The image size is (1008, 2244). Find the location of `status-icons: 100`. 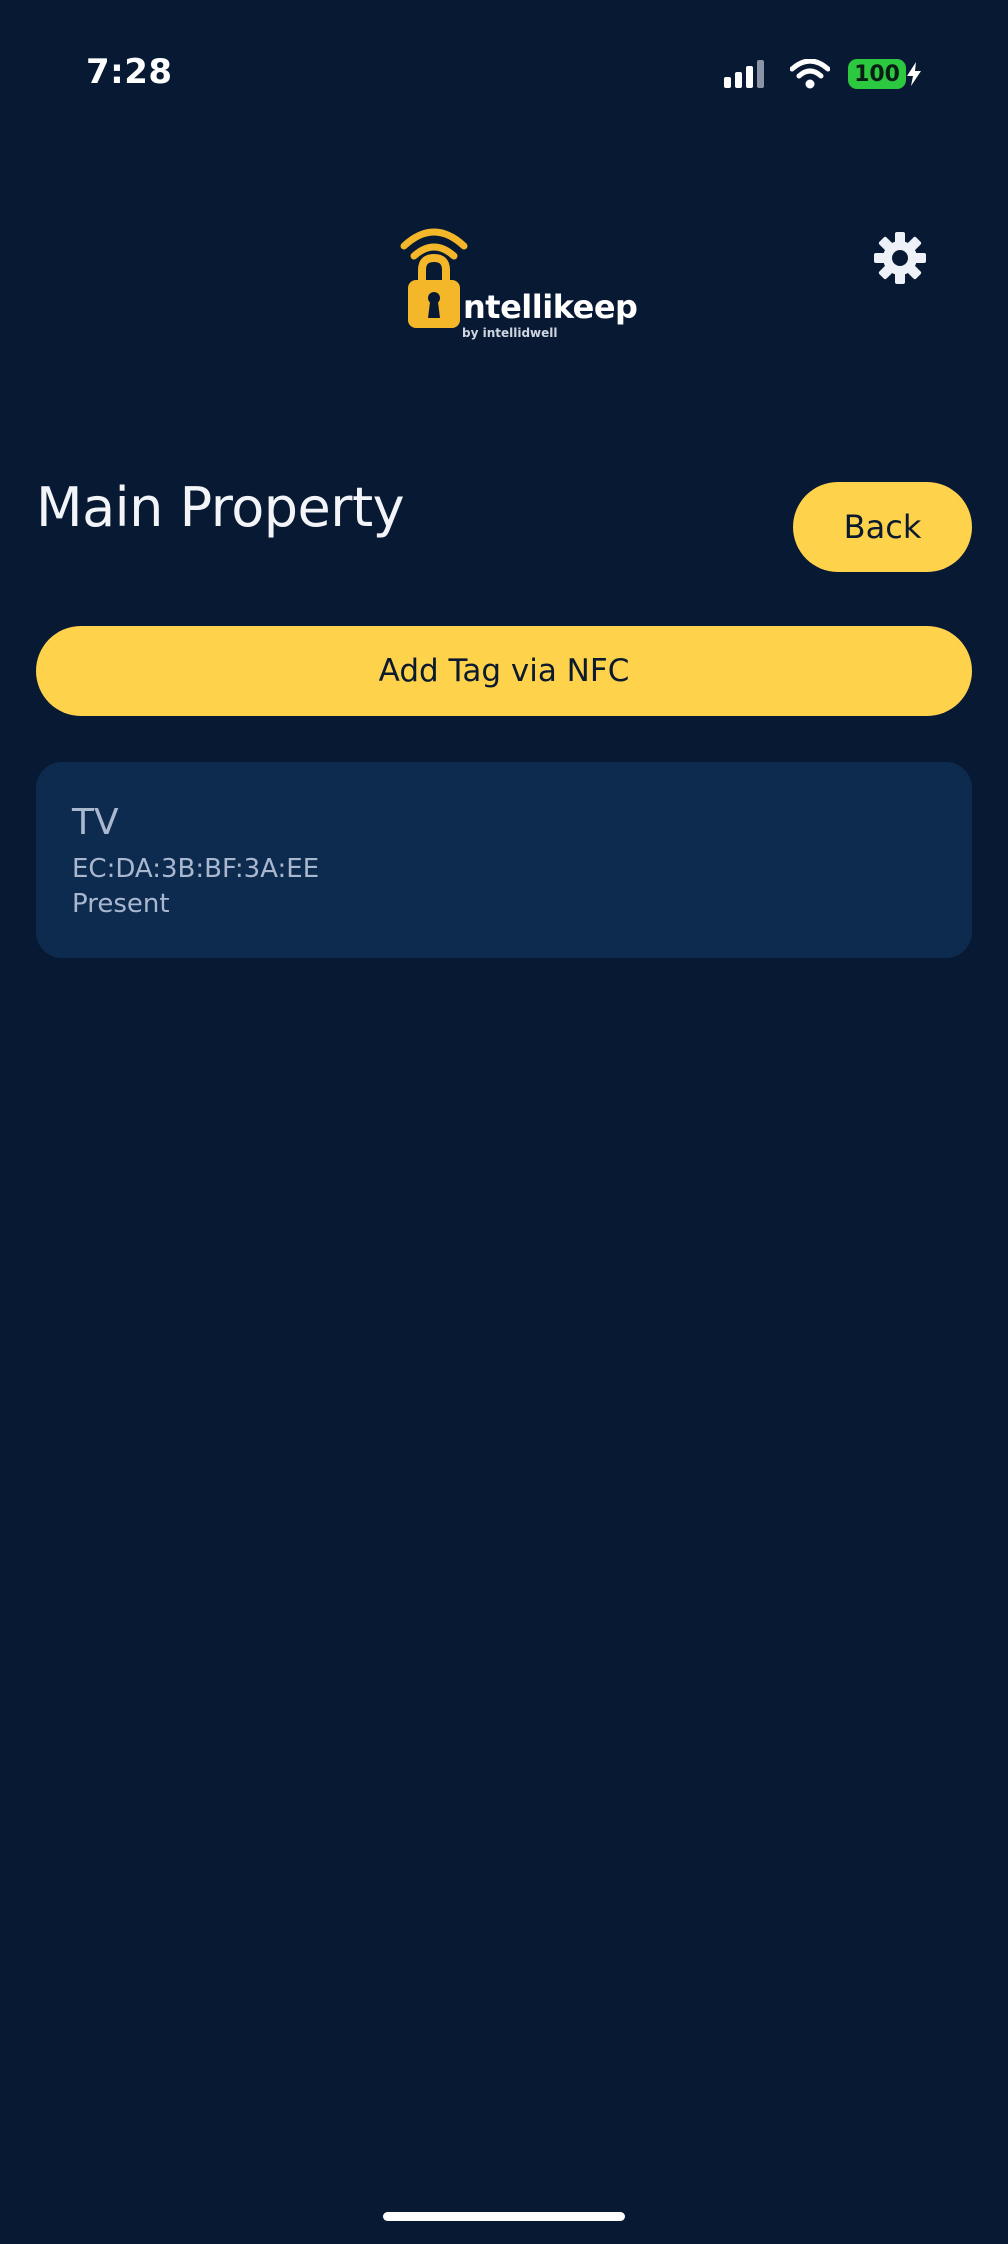

status-icons: 100 is located at coordinates (823, 74).